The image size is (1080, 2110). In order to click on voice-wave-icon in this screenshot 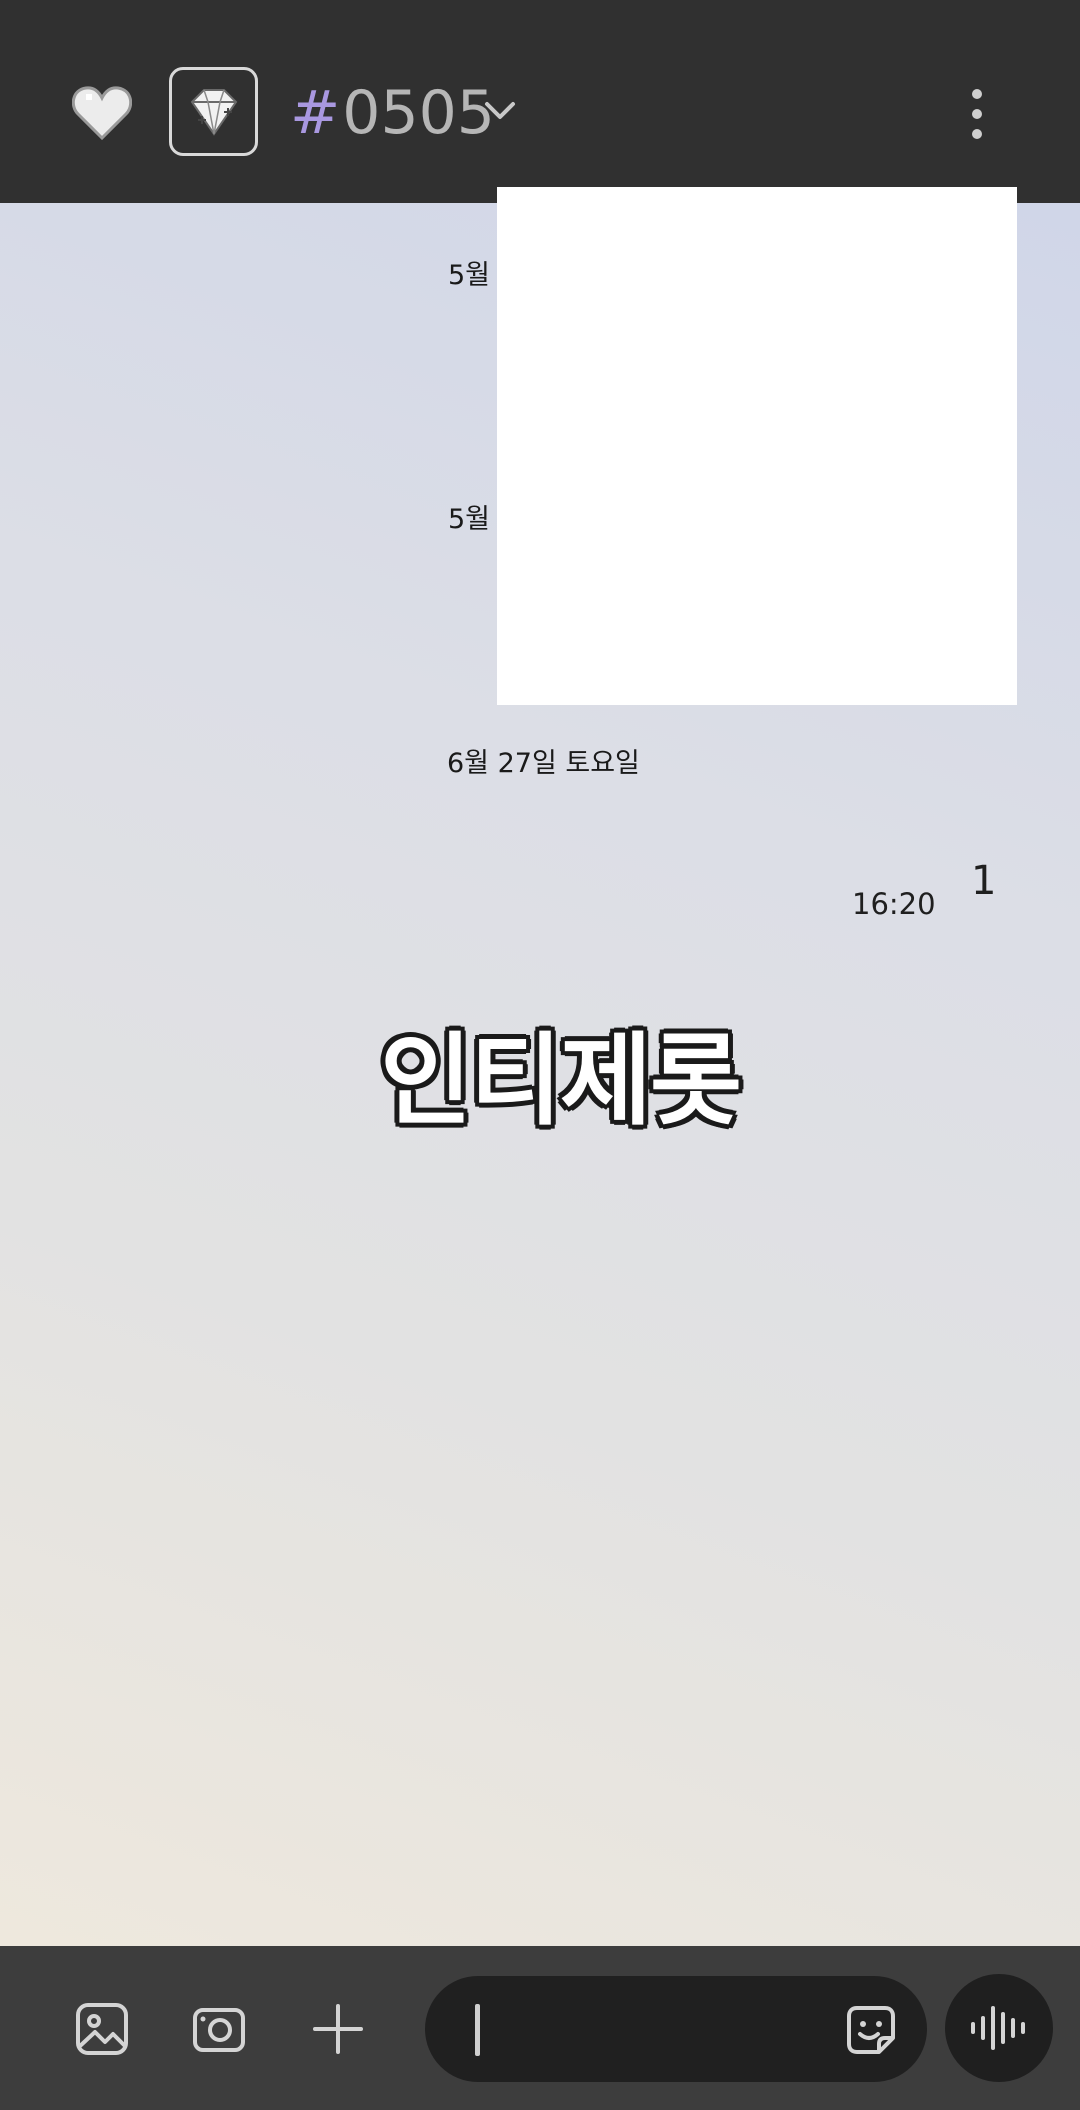, I will do `click(998, 2028)`.